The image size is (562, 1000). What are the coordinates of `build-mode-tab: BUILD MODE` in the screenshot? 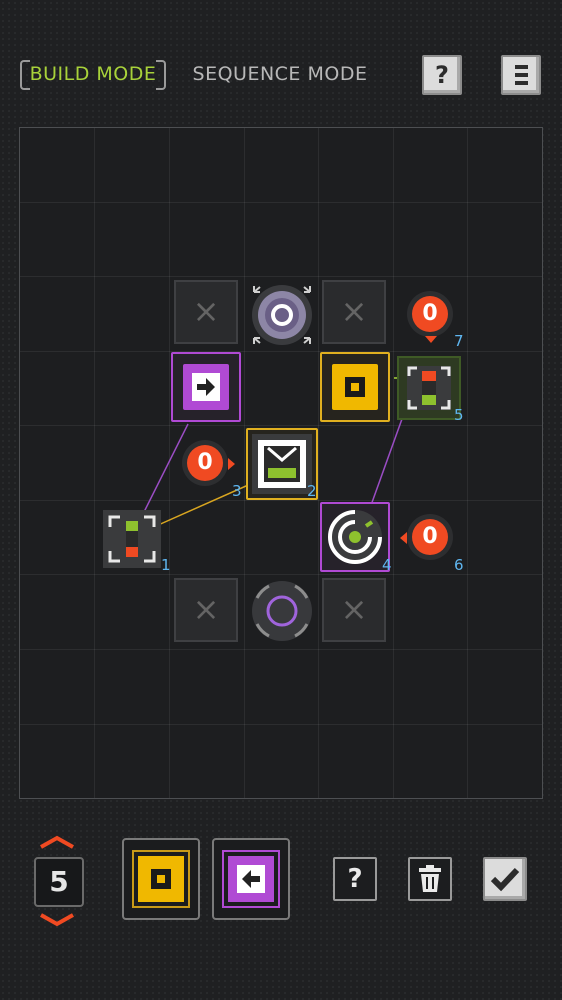 It's located at (93, 74).